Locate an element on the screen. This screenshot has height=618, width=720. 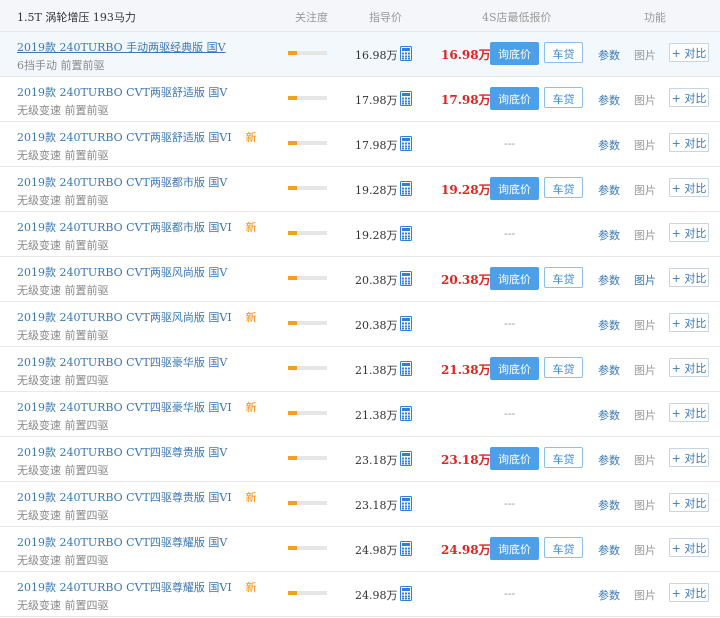
msrp-price: 23.18万 is located at coordinates (376, 505).